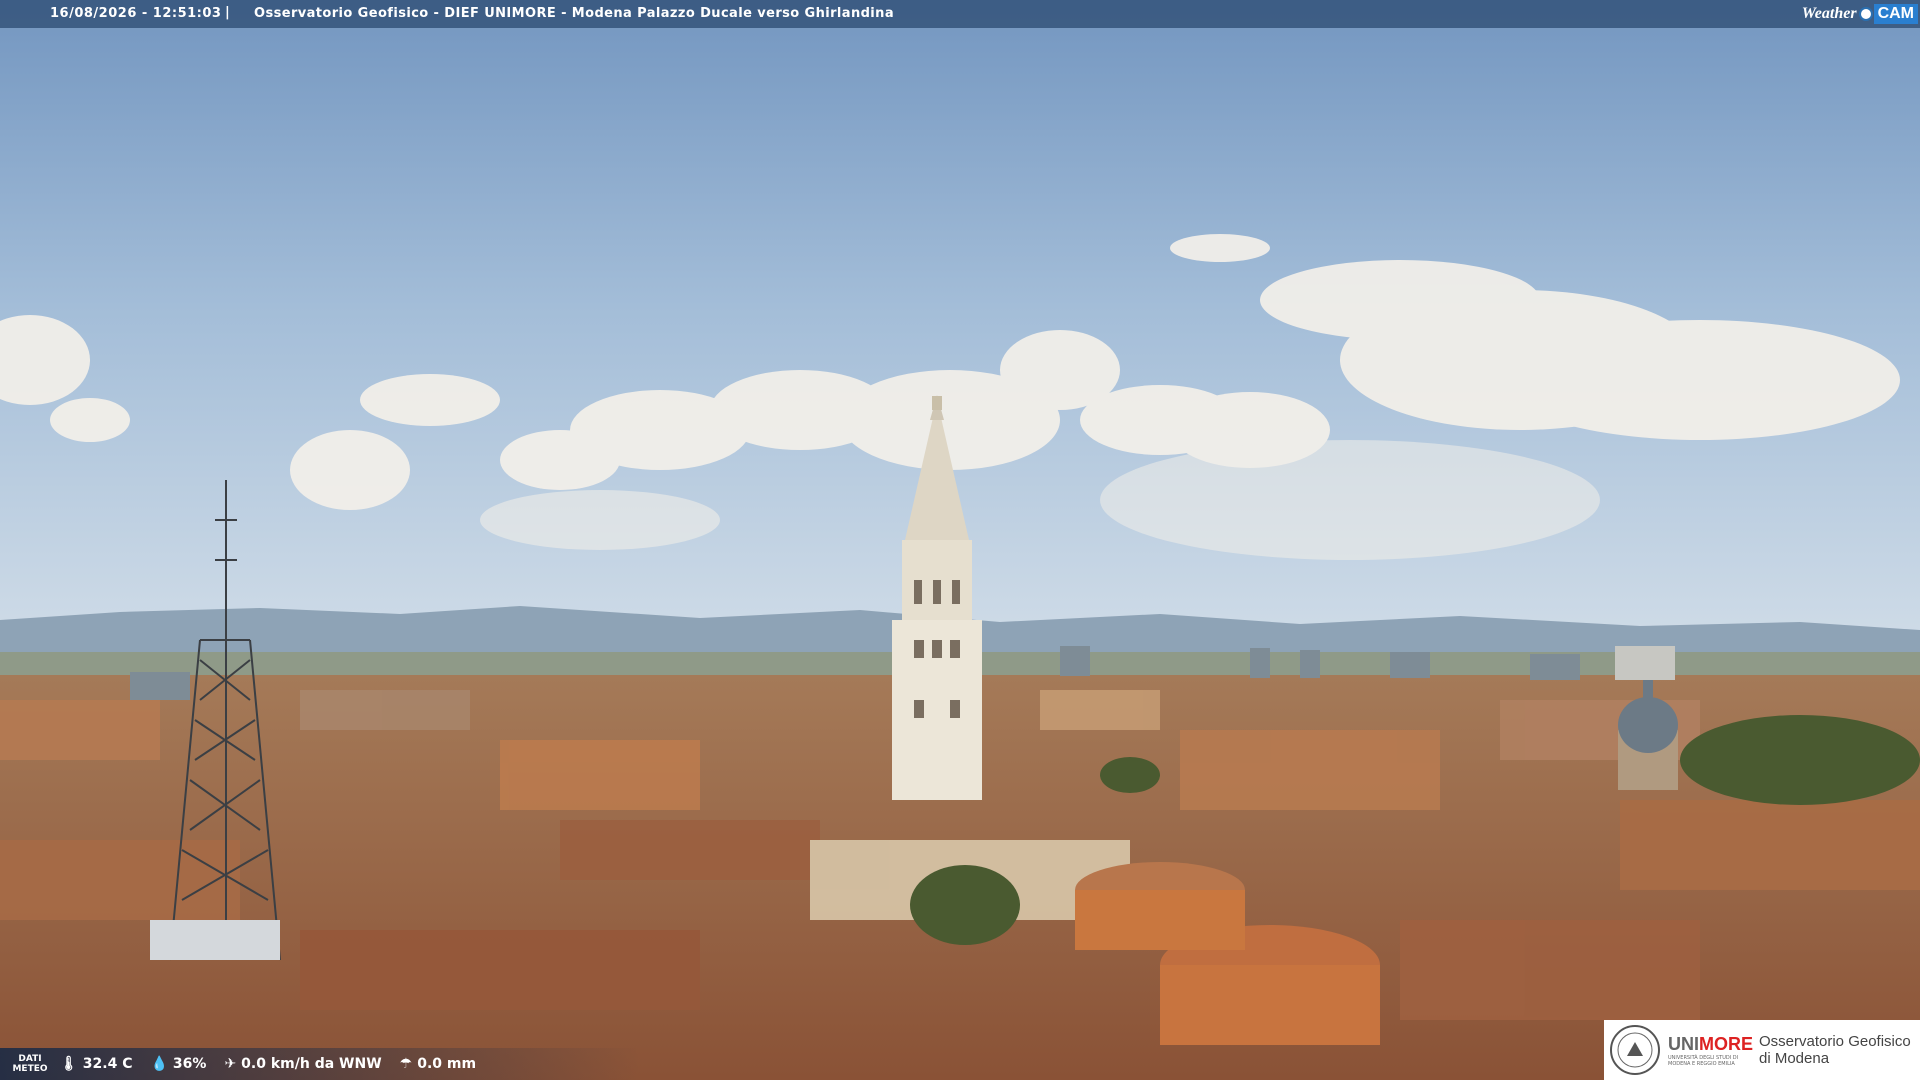 The image size is (1920, 1080). I want to click on observatory-name: Osservatorio Geofisico di Modena, so click(1835, 1050).